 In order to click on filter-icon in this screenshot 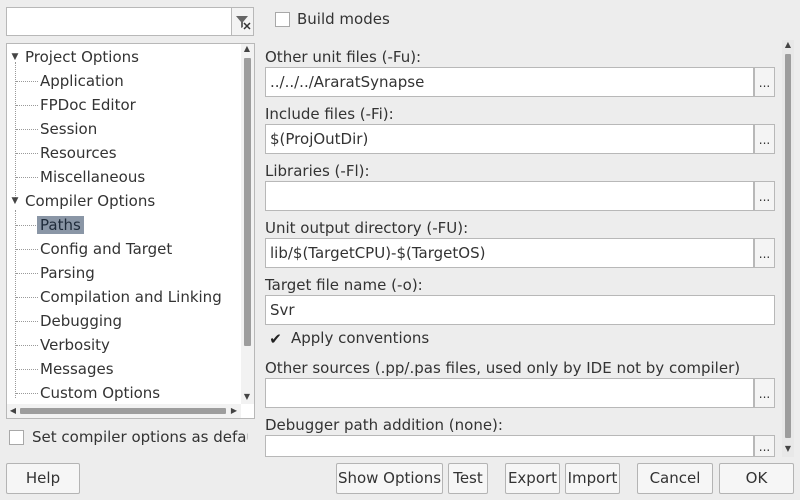, I will do `click(243, 22)`.